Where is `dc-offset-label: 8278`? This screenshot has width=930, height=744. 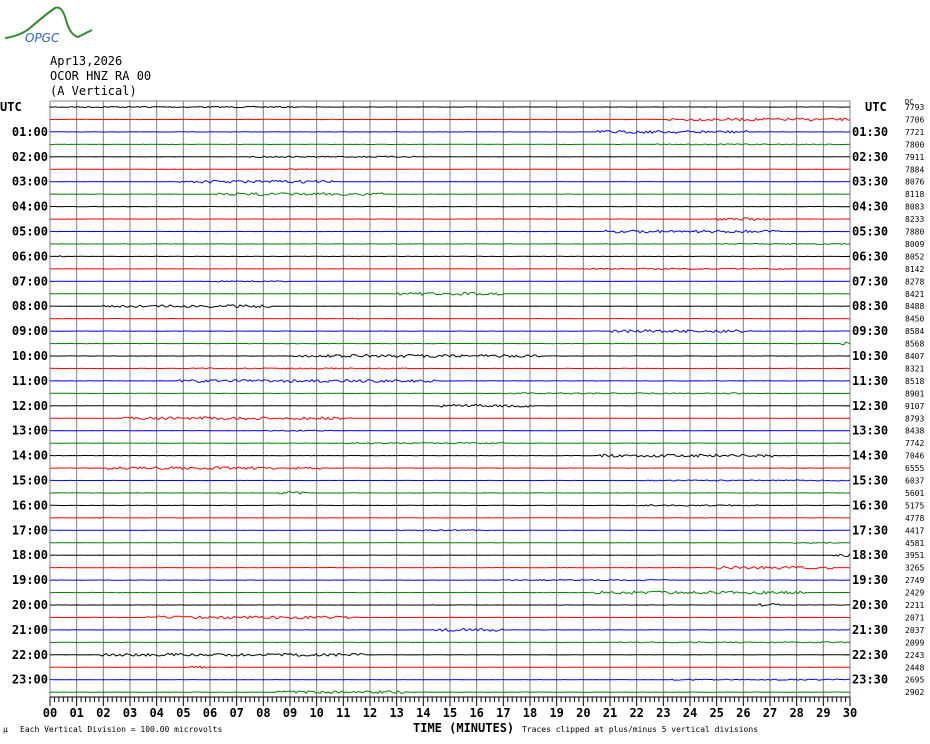
dc-offset-label: 8278 is located at coordinates (914, 281).